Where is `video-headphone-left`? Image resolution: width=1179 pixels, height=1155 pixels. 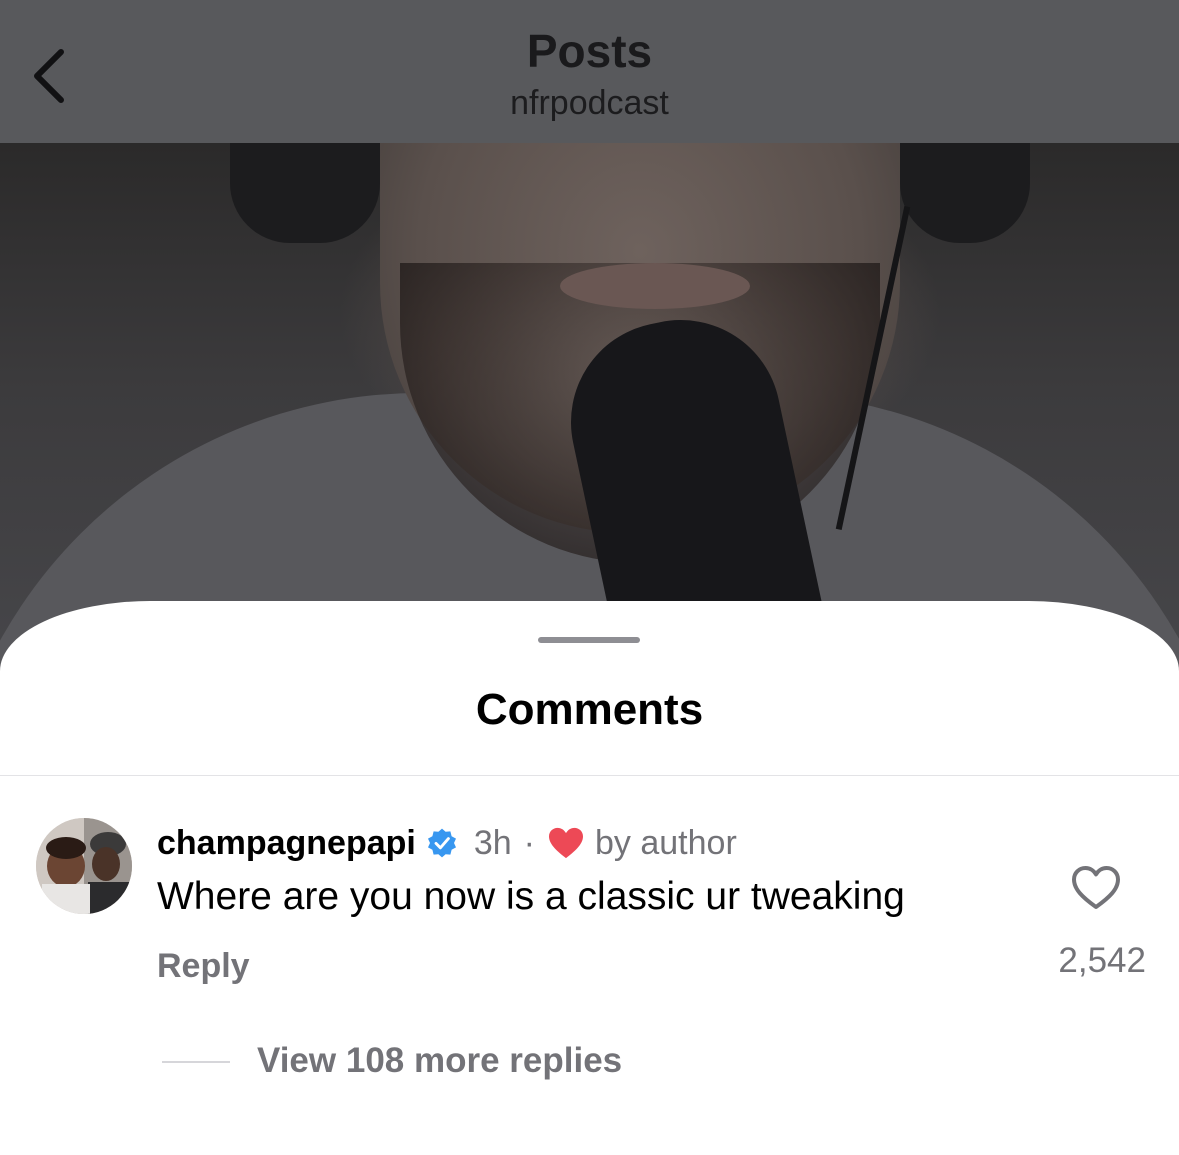
video-headphone-left is located at coordinates (305, 193).